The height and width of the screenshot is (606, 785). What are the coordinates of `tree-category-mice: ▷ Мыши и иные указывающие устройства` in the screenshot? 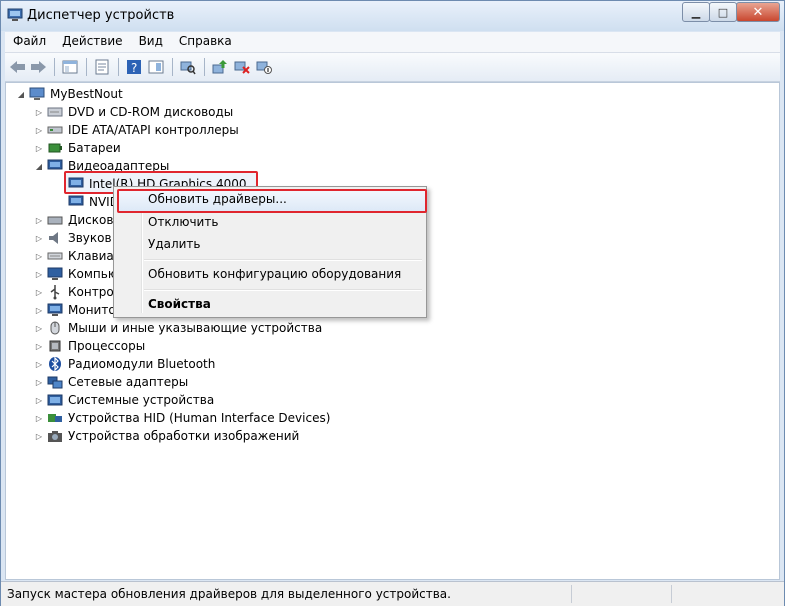 It's located at (178, 328).